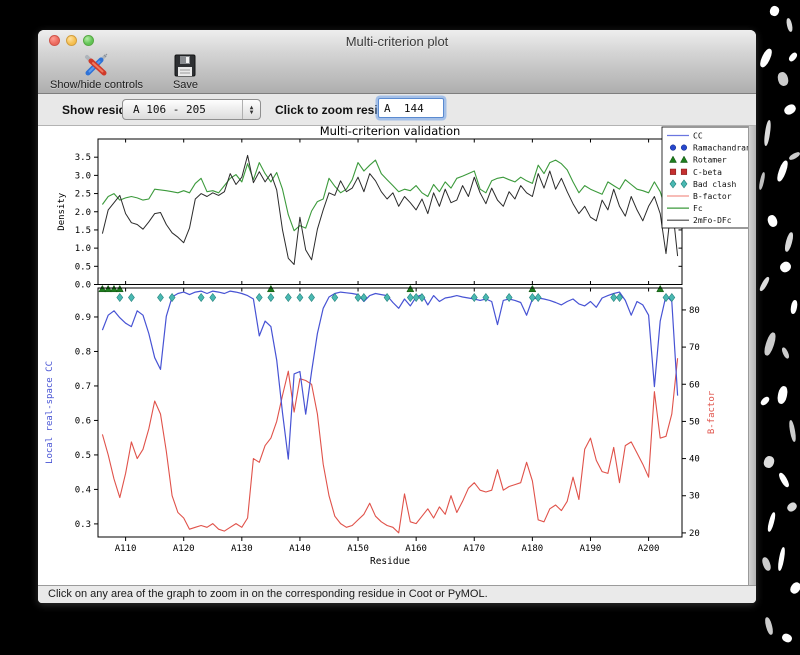 This screenshot has width=800, height=655. I want to click on svg-text: 0.8, so click(83, 352).